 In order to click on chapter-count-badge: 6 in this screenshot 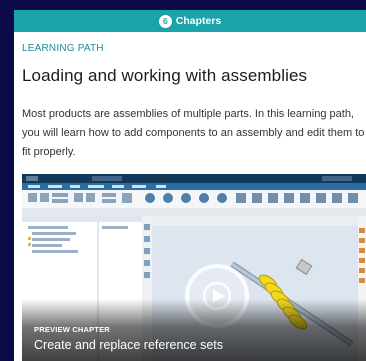, I will do `click(165, 21)`.